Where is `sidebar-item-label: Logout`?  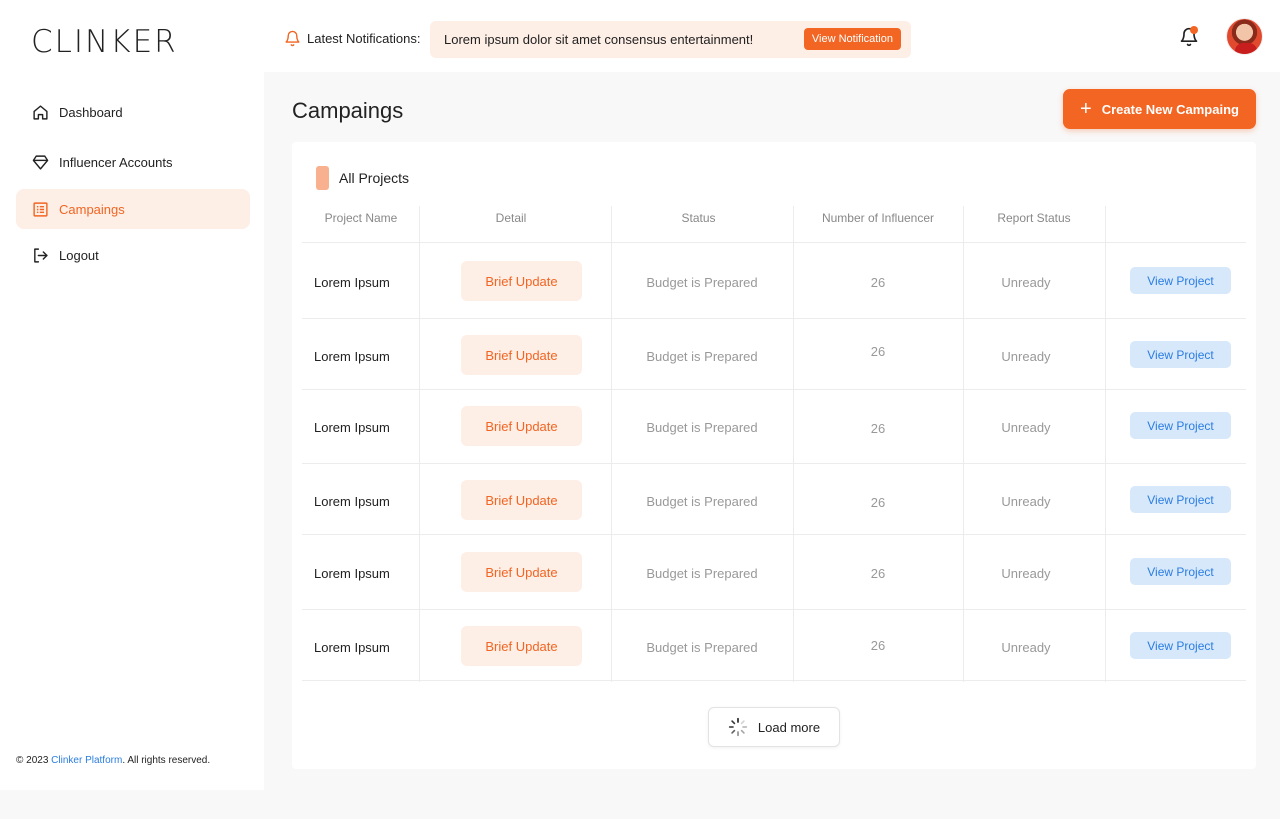
sidebar-item-label: Logout is located at coordinates (79, 255).